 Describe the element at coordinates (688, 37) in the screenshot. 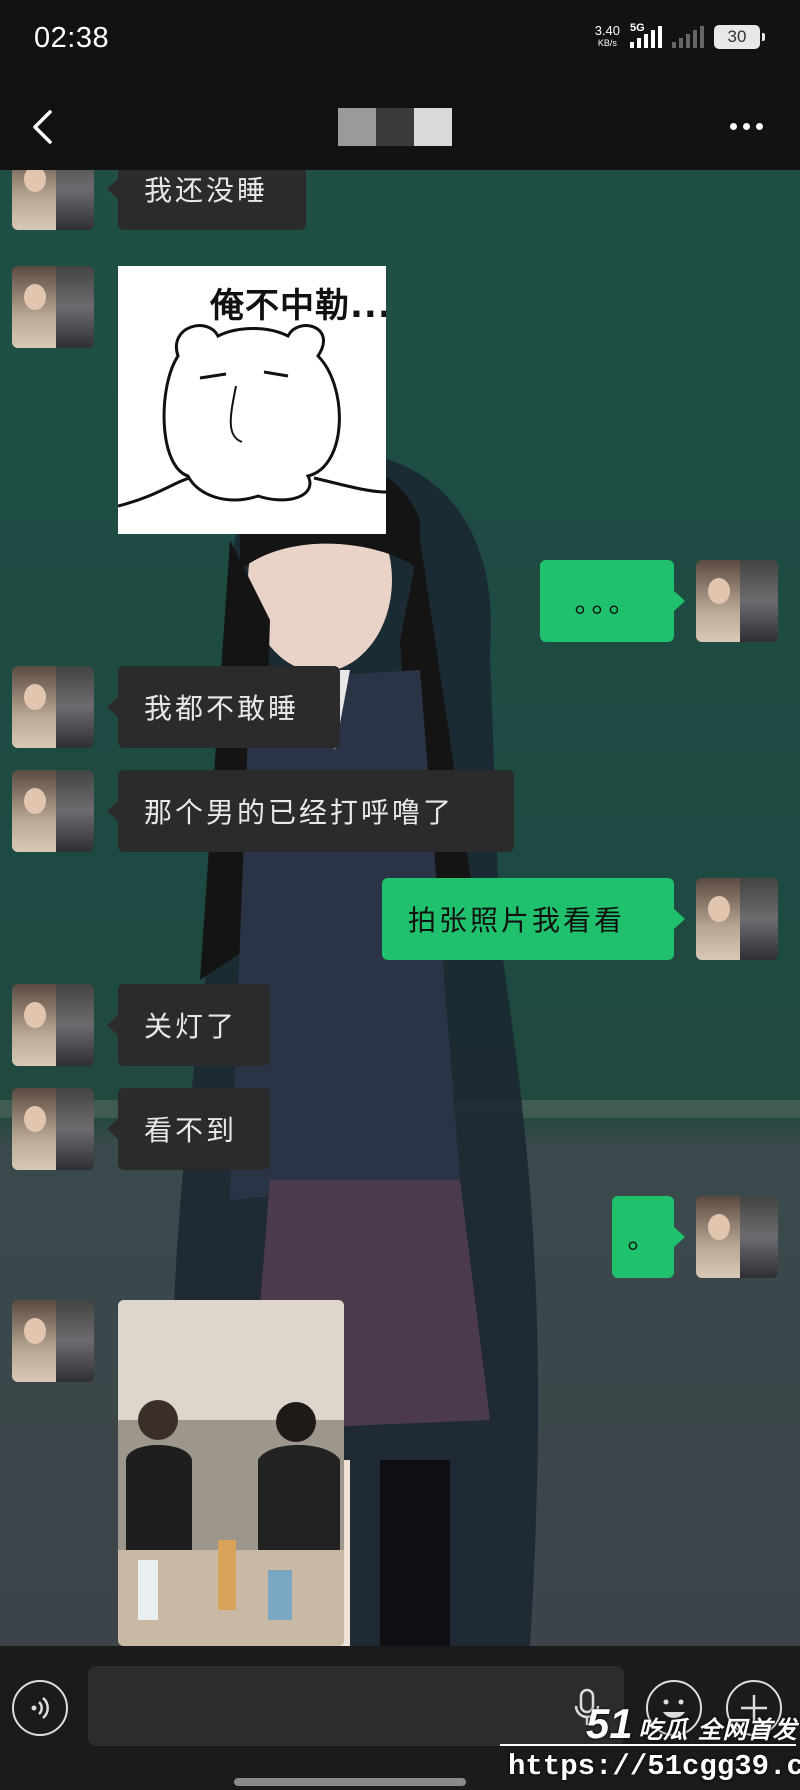

I see `signal-secondary-icon` at that location.